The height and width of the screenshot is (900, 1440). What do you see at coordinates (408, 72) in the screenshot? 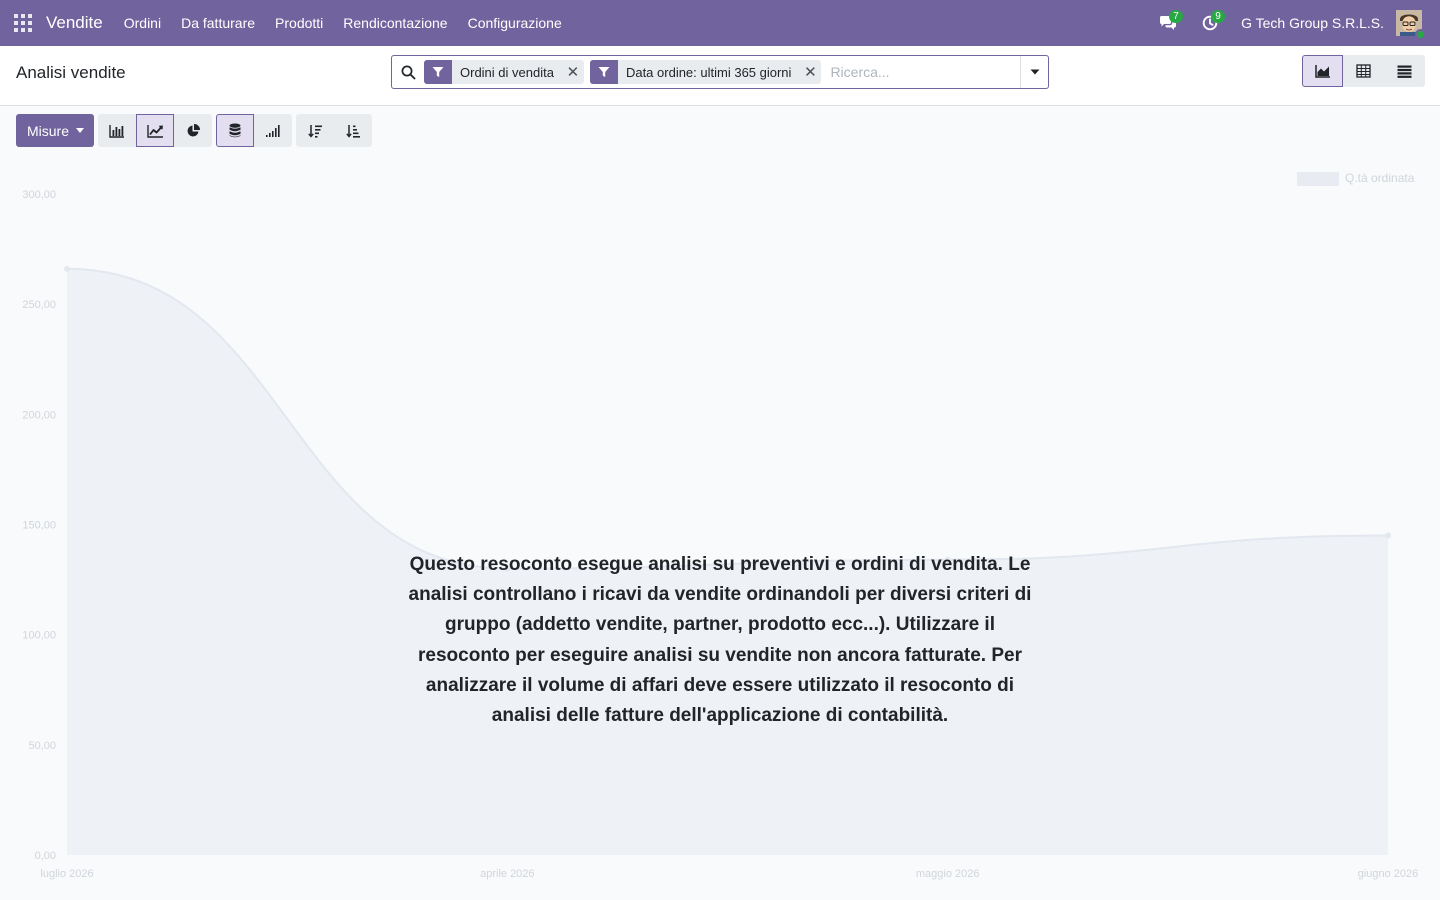
I see `search-icon` at bounding box center [408, 72].